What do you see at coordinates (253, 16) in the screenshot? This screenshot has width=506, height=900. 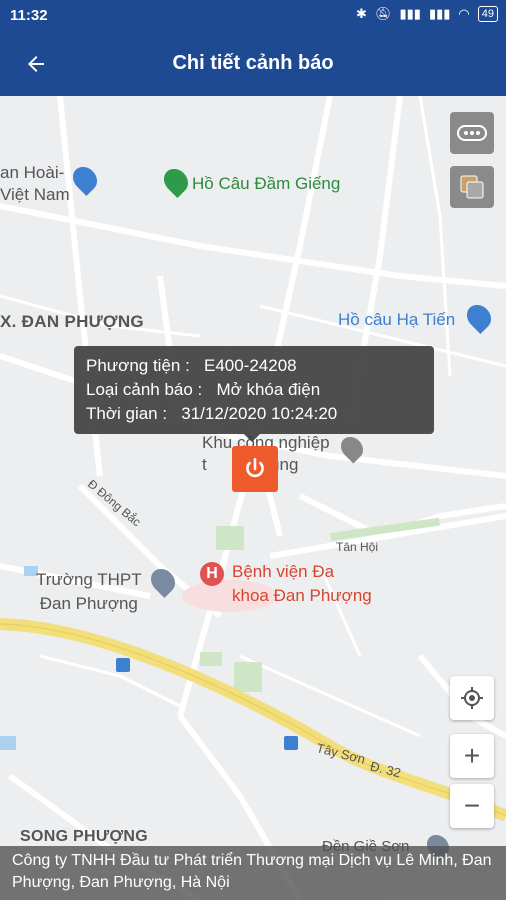 I see `status-bar: 11:32 ✱ 🔕︎ ▮▮▮ ▮▮▮ ◠ 49` at bounding box center [253, 16].